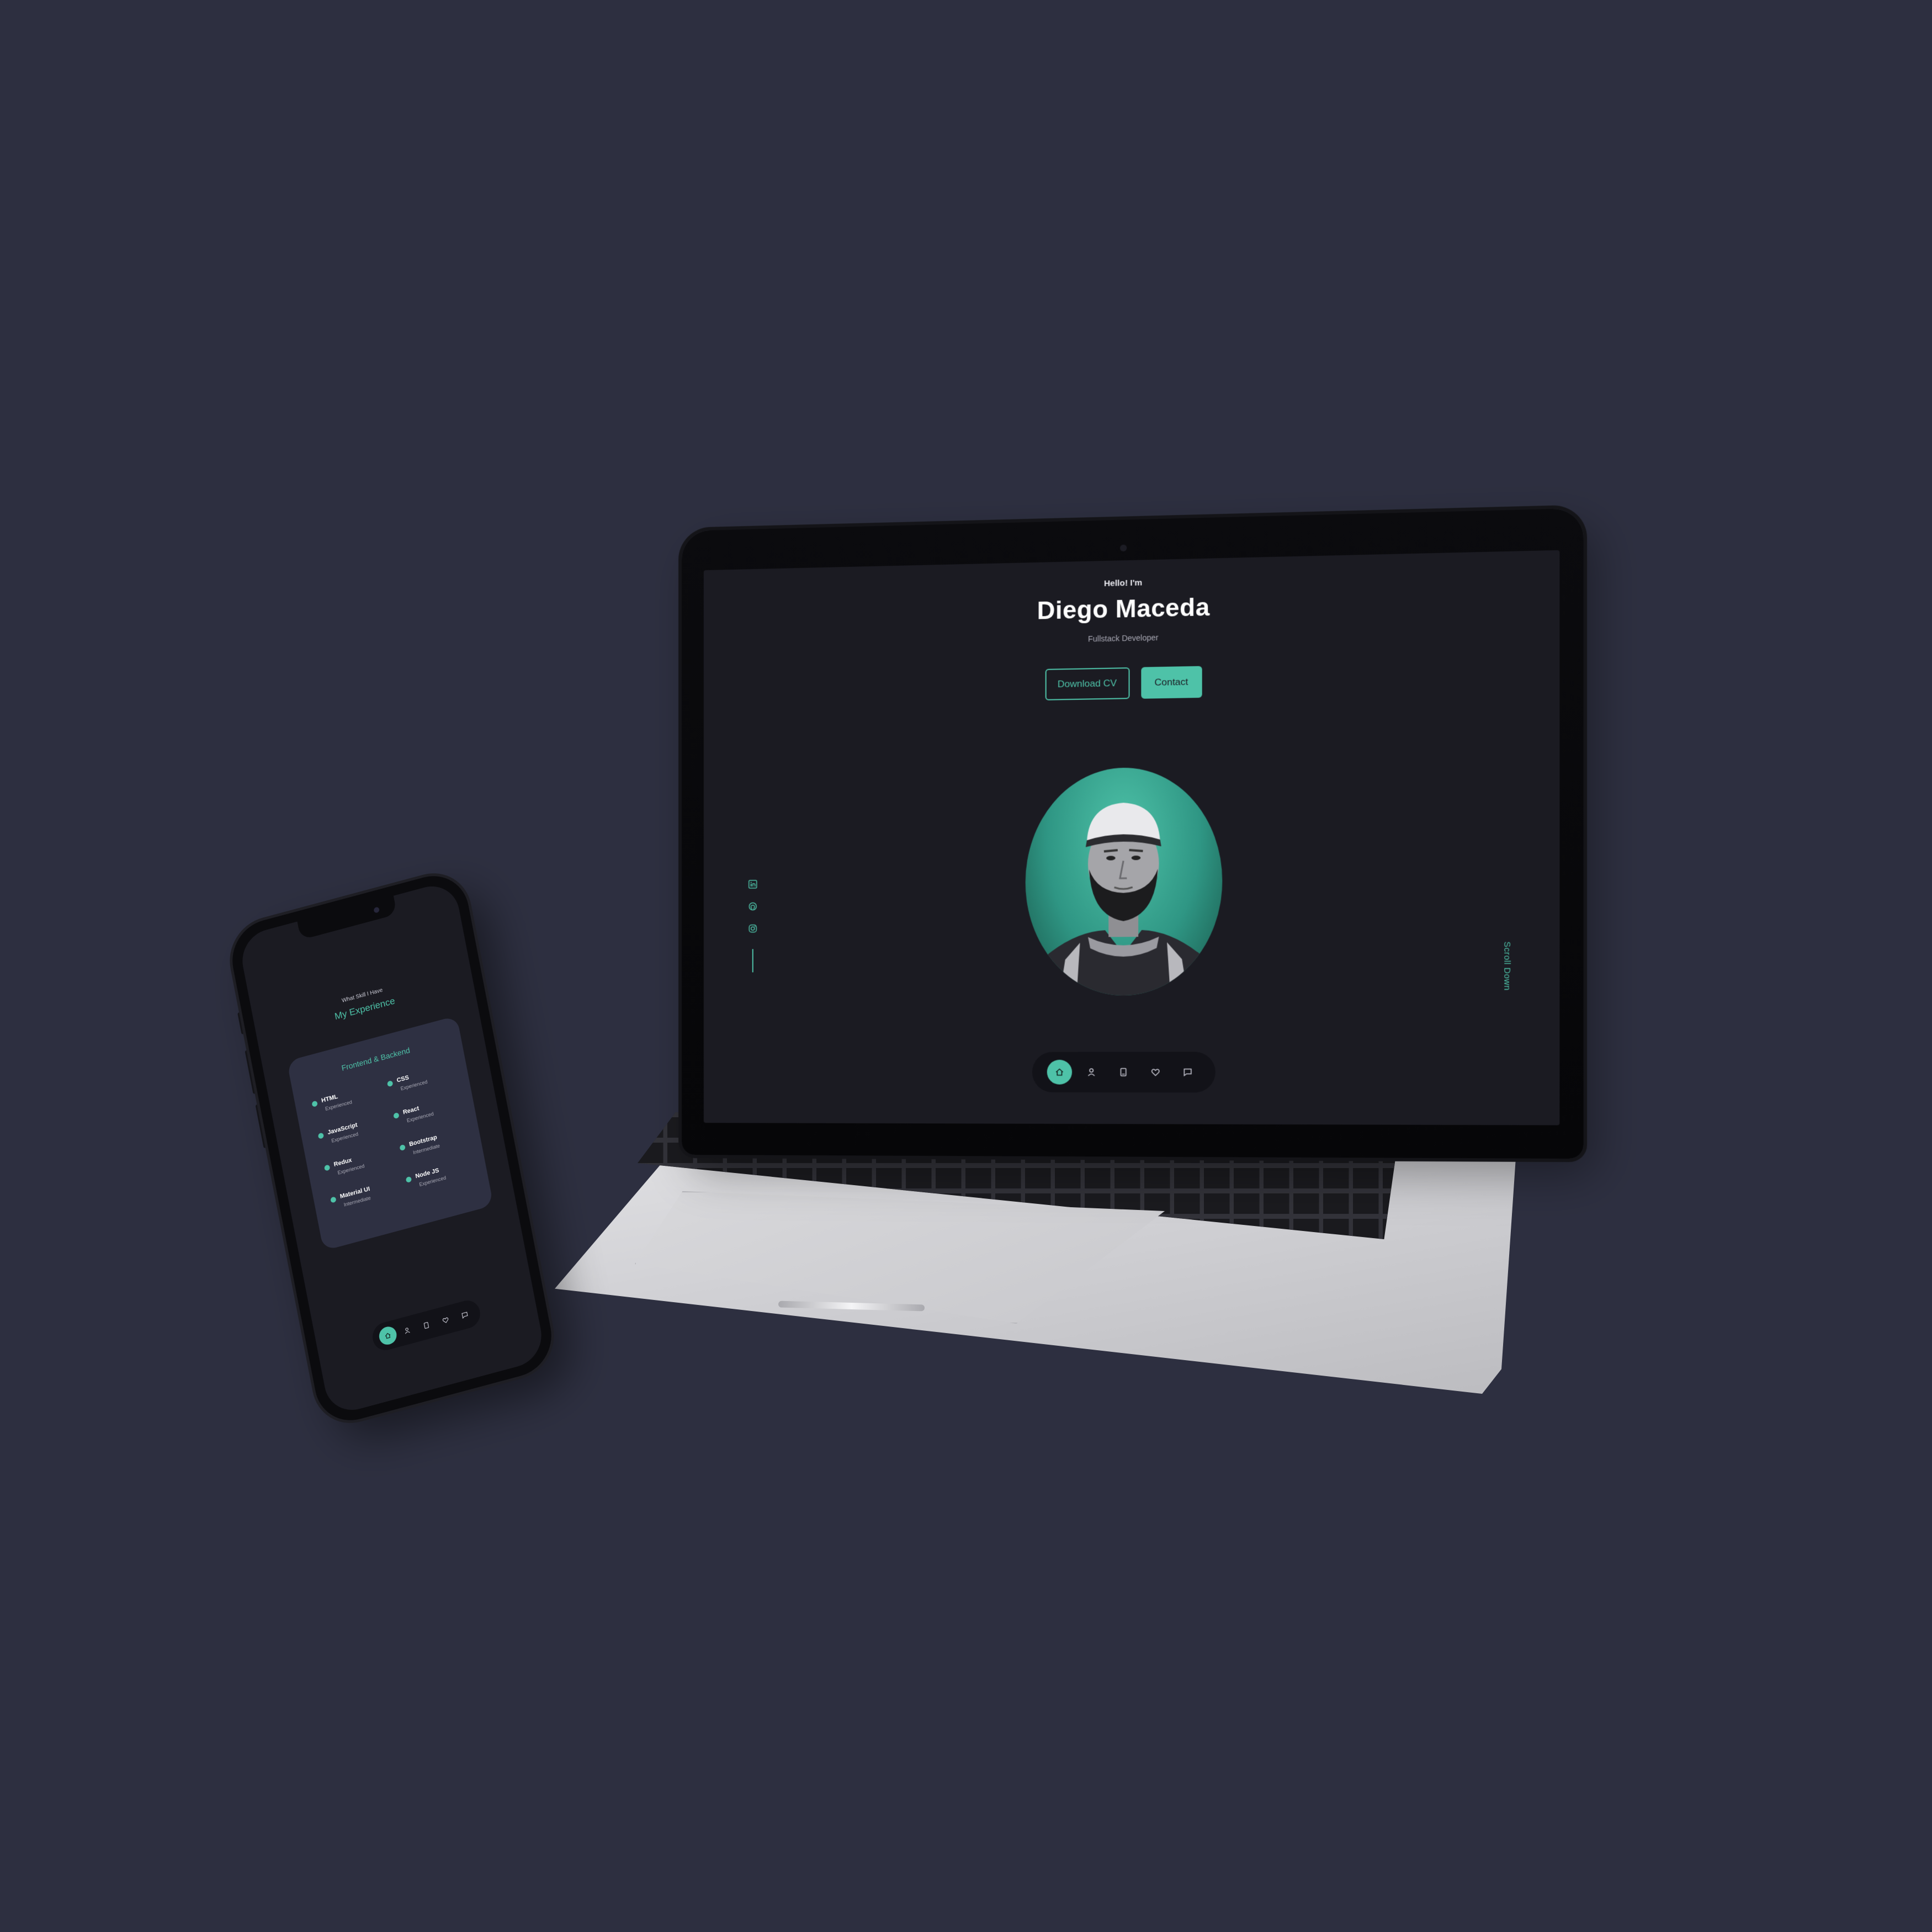 The height and width of the screenshot is (1932, 1932). What do you see at coordinates (347, 1098) in the screenshot?
I see `skill-item: HTML Experienced` at bounding box center [347, 1098].